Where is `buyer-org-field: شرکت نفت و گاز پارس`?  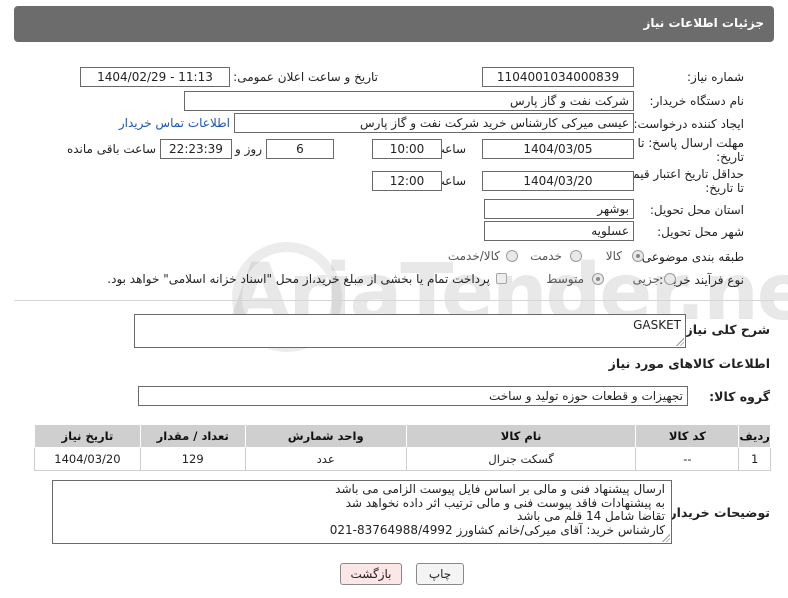 buyer-org-field: شرکت نفت و گاز پارس is located at coordinates (409, 101).